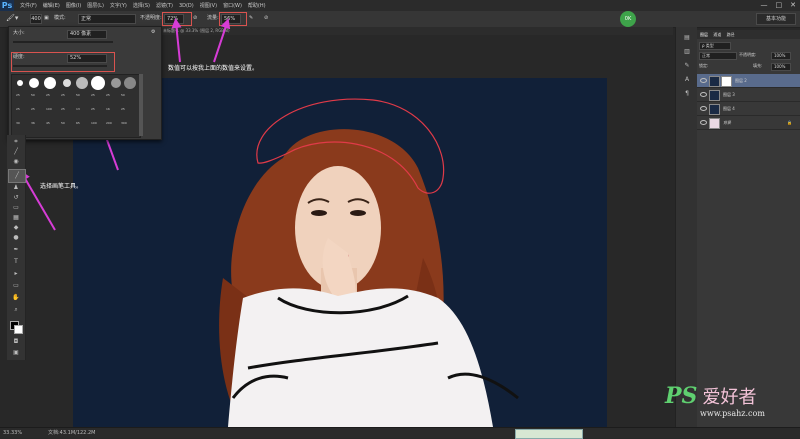 The height and width of the screenshot is (439, 800). I want to click on lock-icon: 🔒, so click(789, 122).